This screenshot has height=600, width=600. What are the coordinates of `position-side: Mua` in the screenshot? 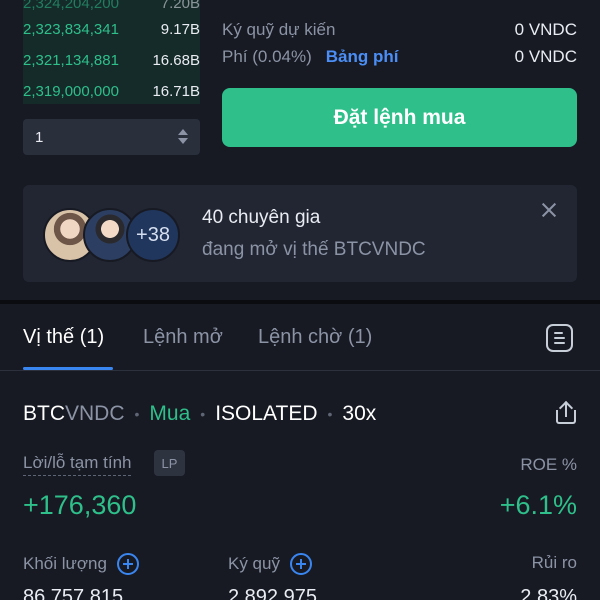 It's located at (170, 413).